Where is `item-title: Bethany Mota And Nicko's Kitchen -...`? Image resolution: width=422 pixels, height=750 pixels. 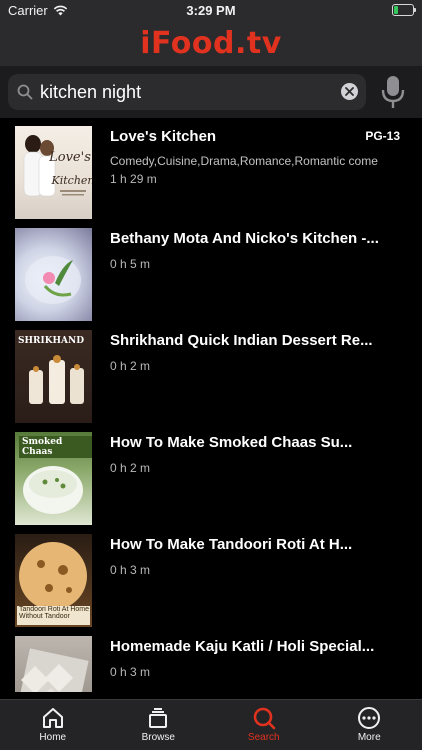 item-title: Bethany Mota And Nicko's Kitchen -... is located at coordinates (244, 238).